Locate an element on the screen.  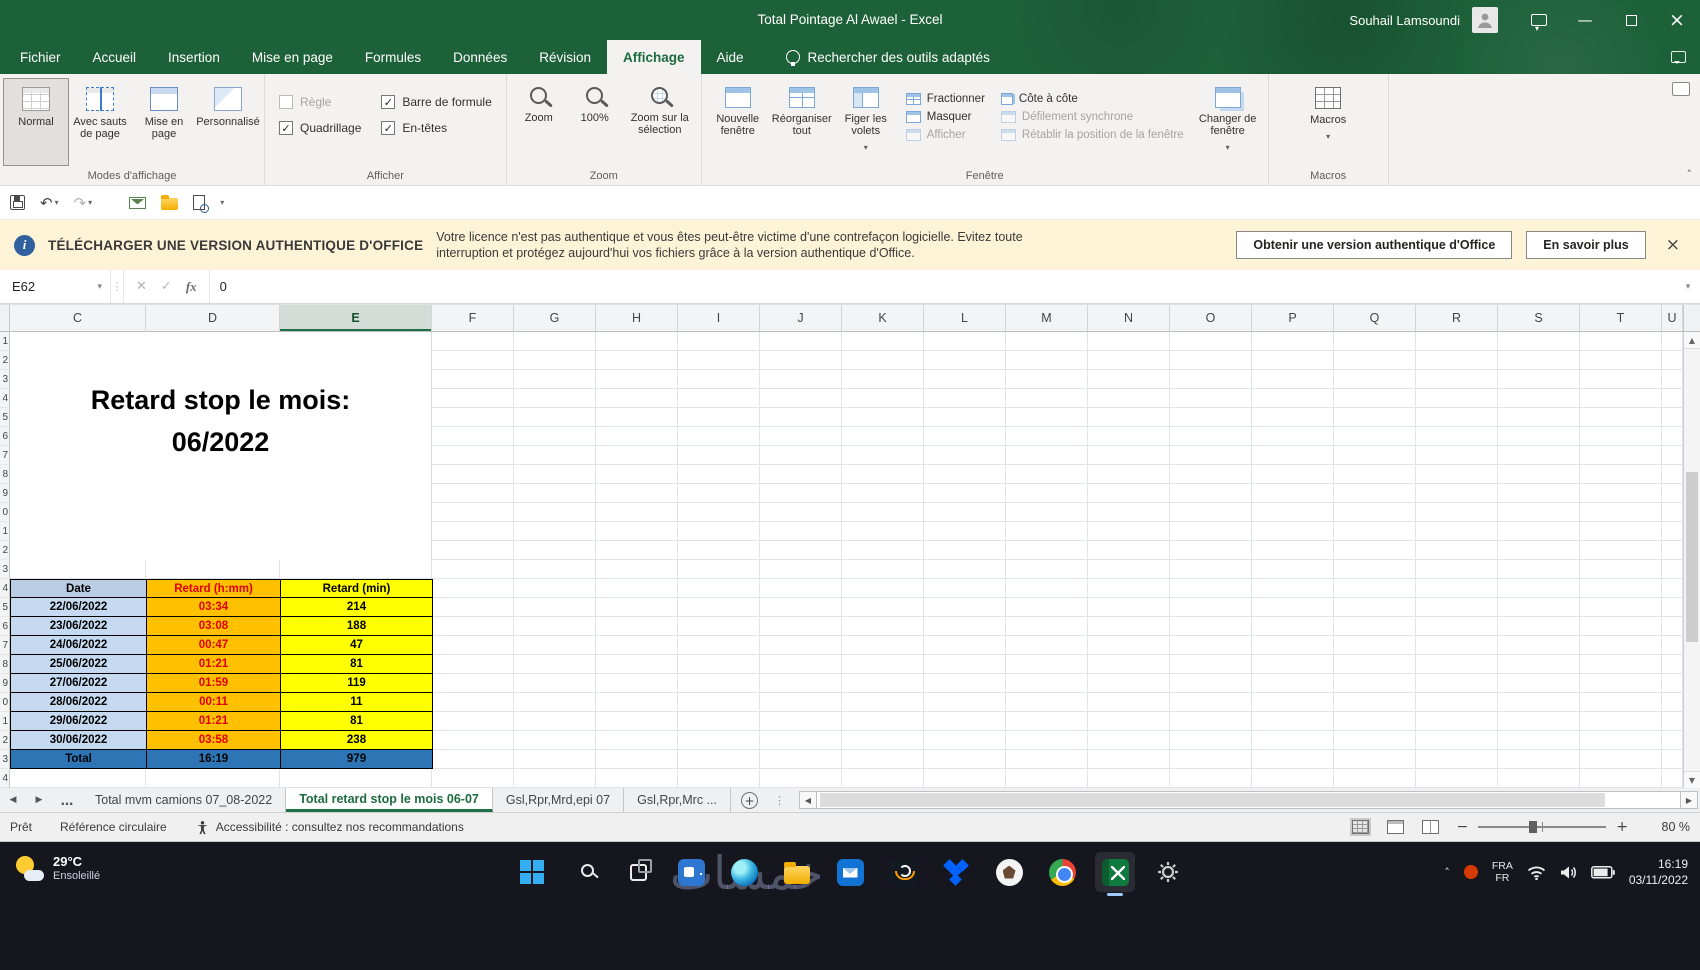
table-cell: 119 is located at coordinates (357, 683).